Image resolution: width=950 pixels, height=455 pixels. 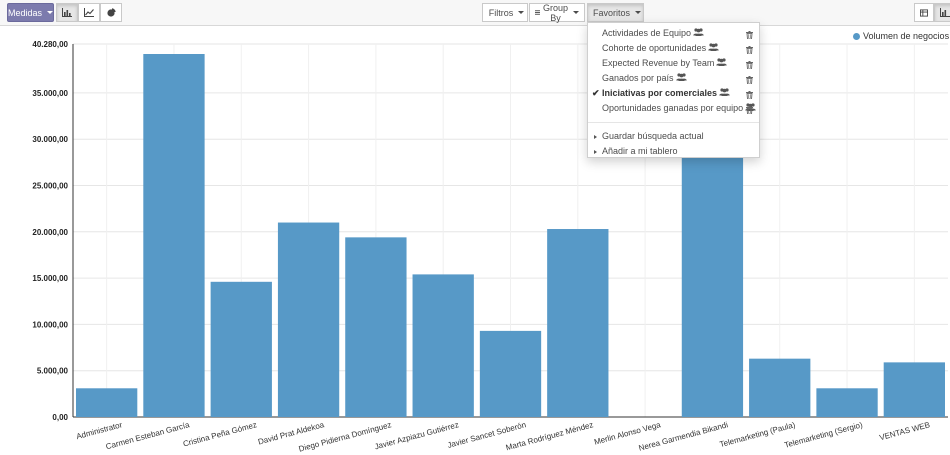 I want to click on favorite-item: Expected Revenue by Team, so click(x=673, y=63).